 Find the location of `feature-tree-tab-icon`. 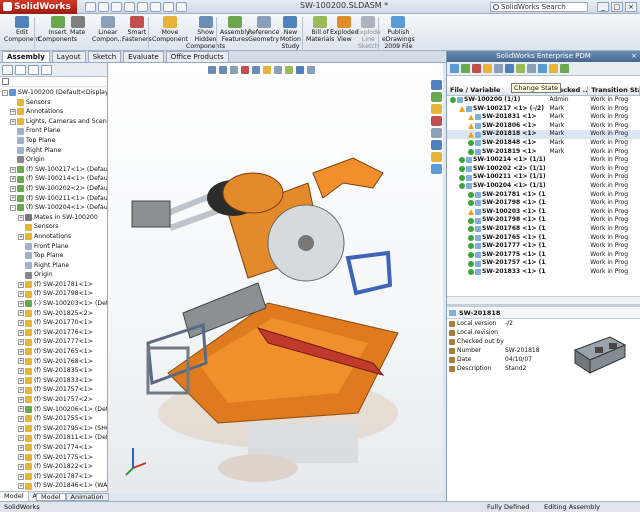

feature-tree-tab-icon is located at coordinates (7, 69).